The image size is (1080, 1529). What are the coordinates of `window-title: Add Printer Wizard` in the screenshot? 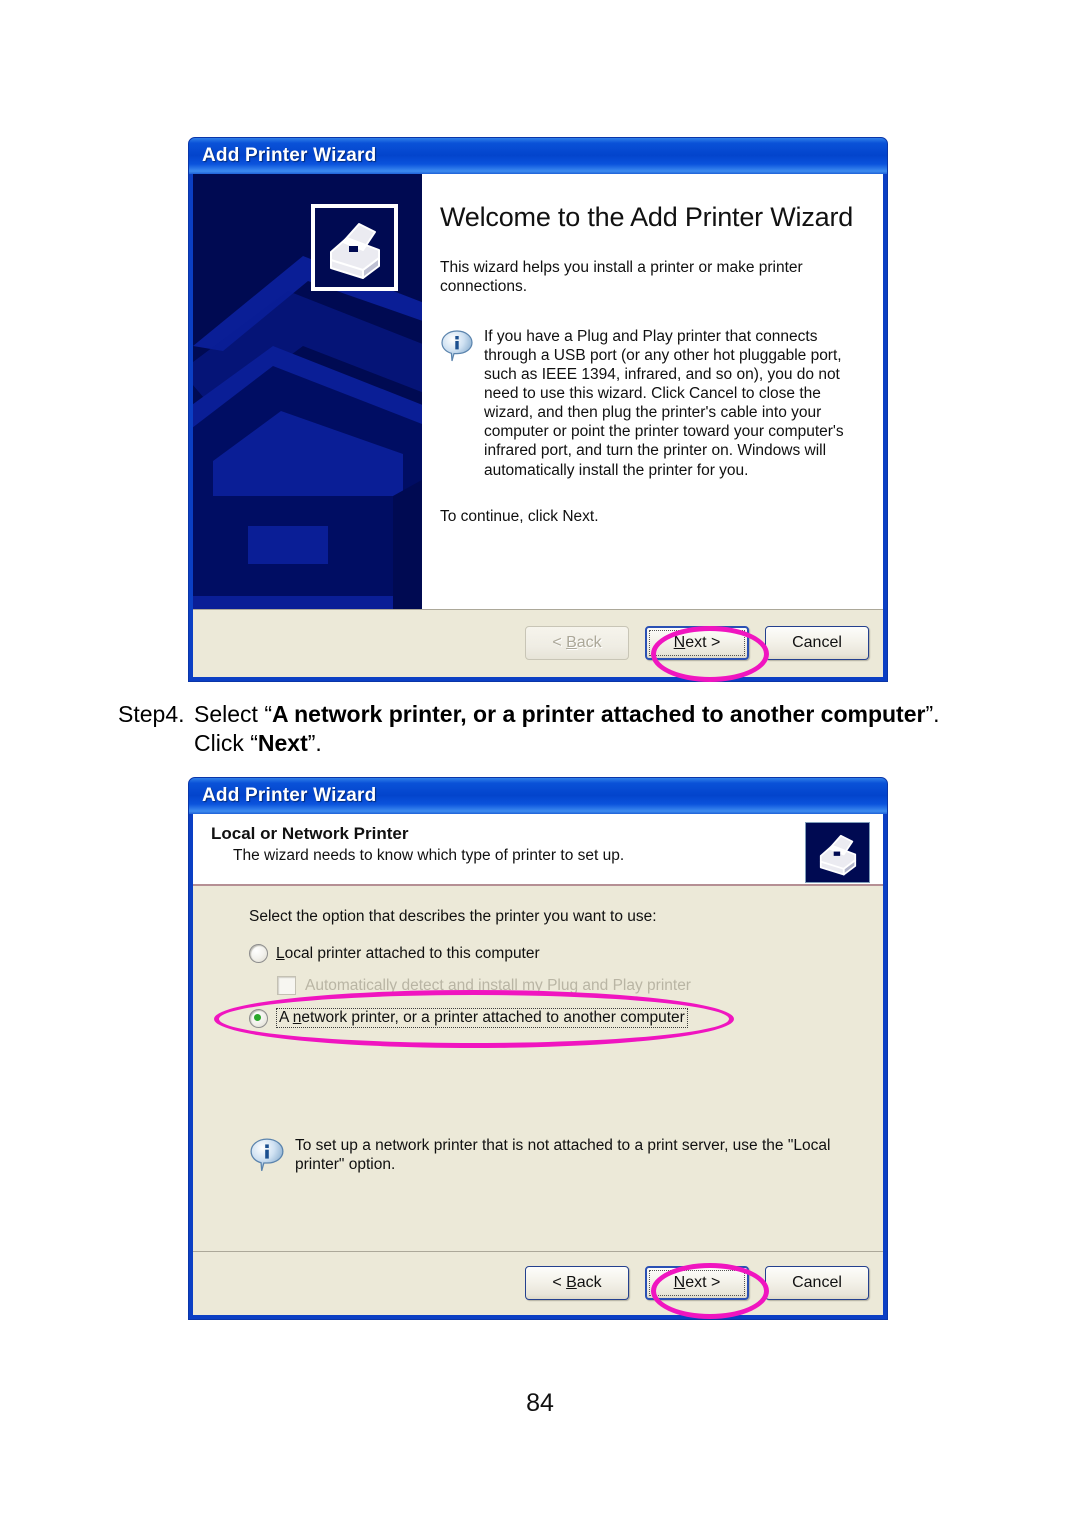 It's located at (289, 155).